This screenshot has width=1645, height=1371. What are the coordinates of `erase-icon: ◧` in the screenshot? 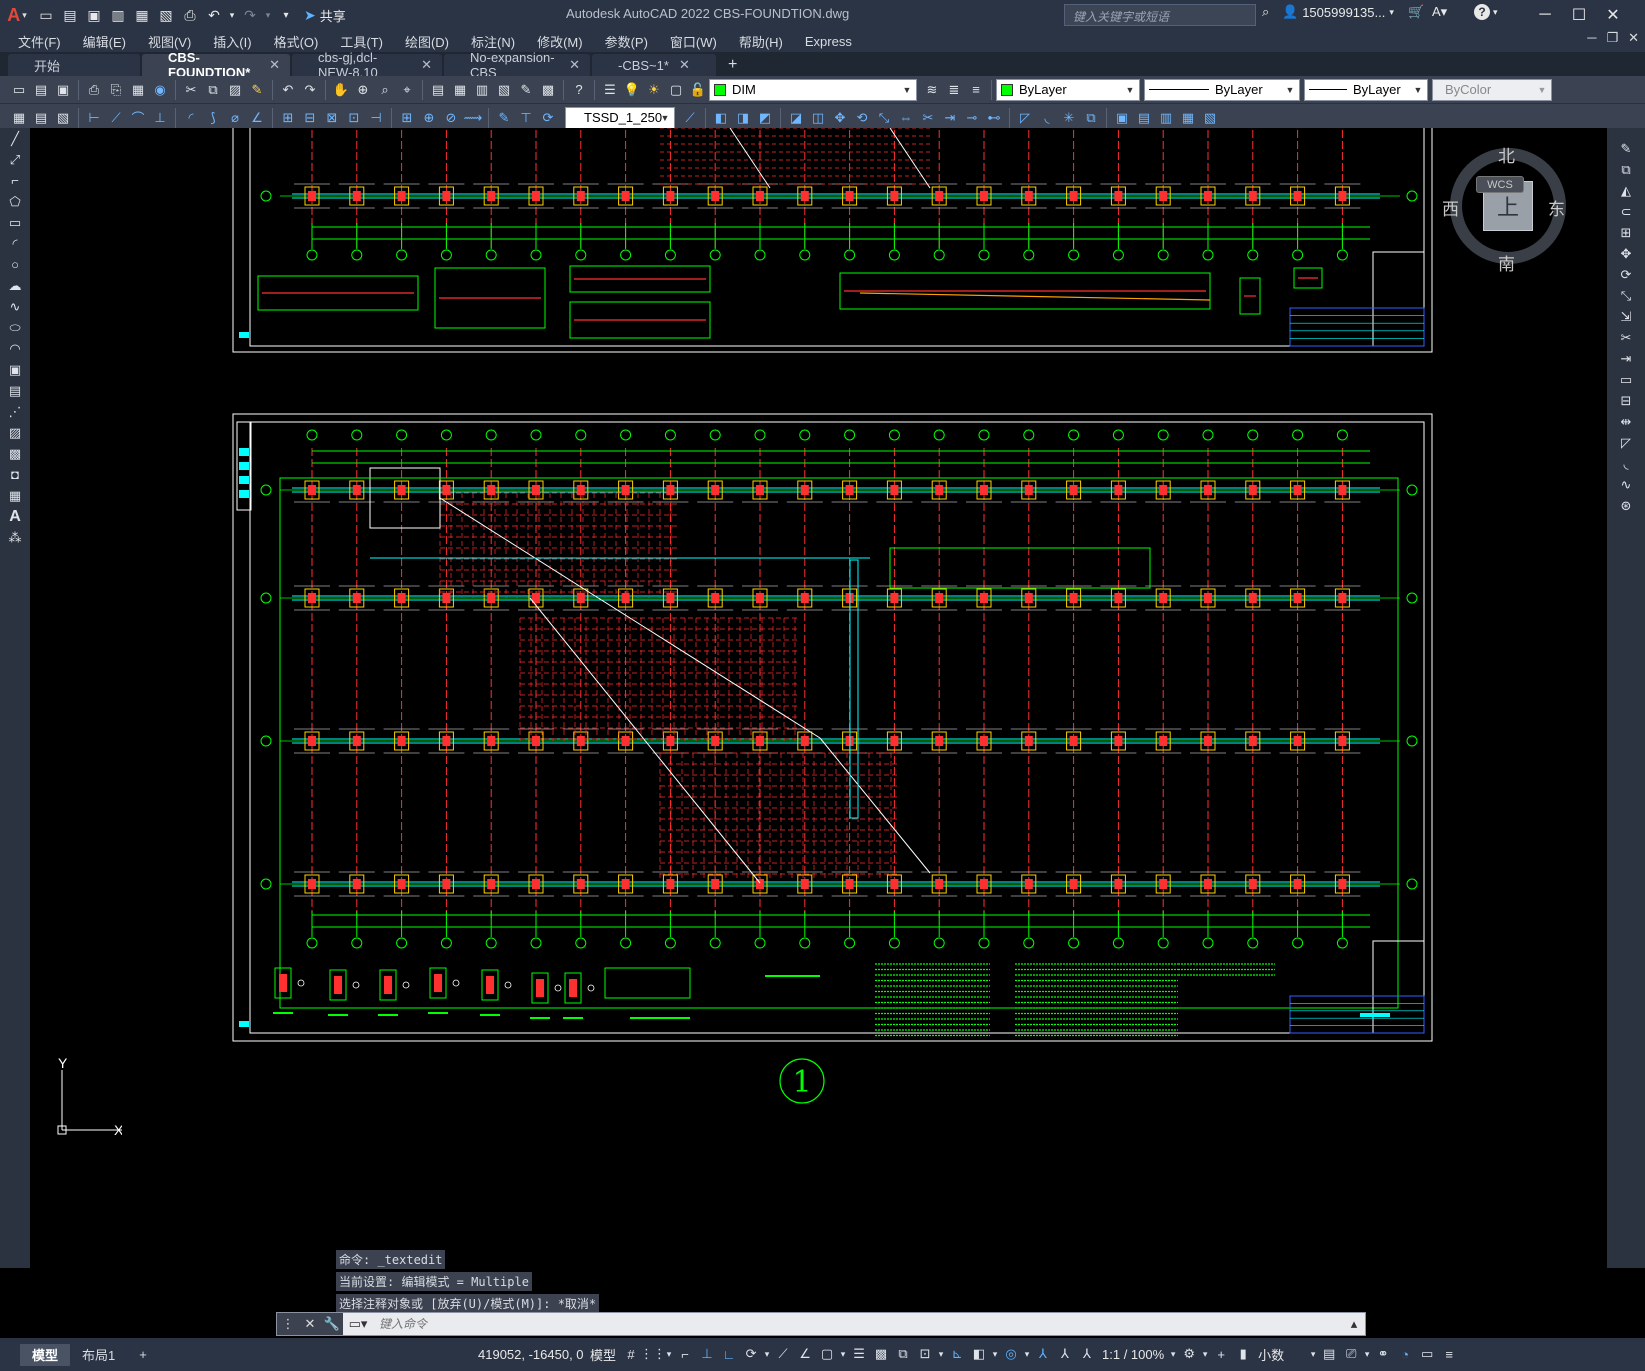 It's located at (721, 118).